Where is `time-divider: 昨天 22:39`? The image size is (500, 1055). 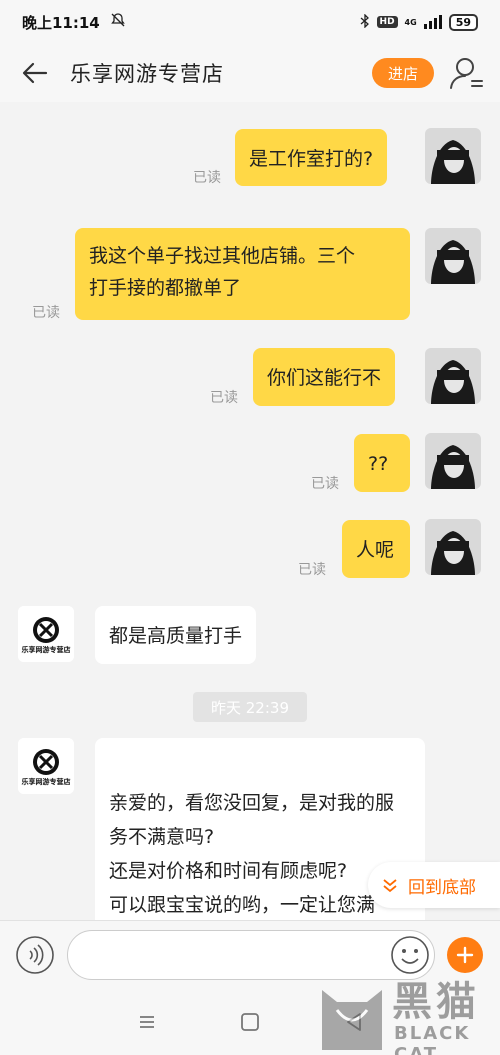 time-divider: 昨天 22:39 is located at coordinates (250, 707).